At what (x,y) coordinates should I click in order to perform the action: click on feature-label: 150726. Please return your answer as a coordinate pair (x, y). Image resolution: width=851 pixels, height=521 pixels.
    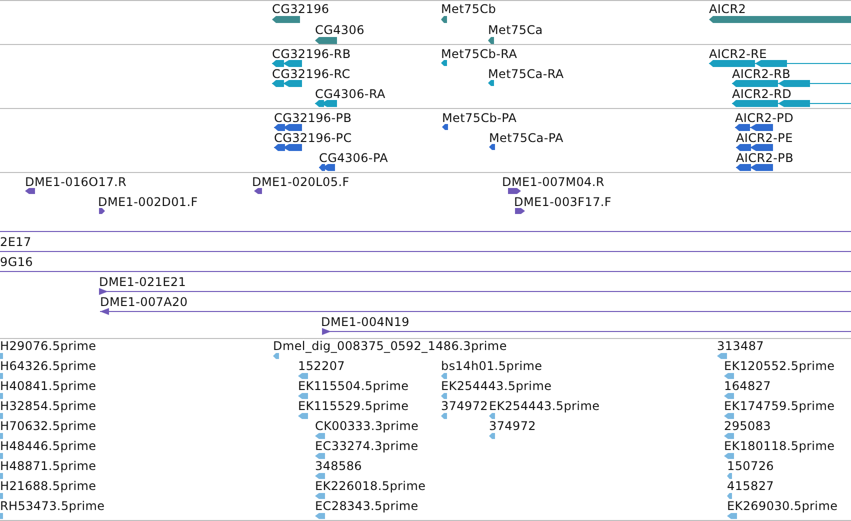
    Looking at the image, I should click on (750, 466).